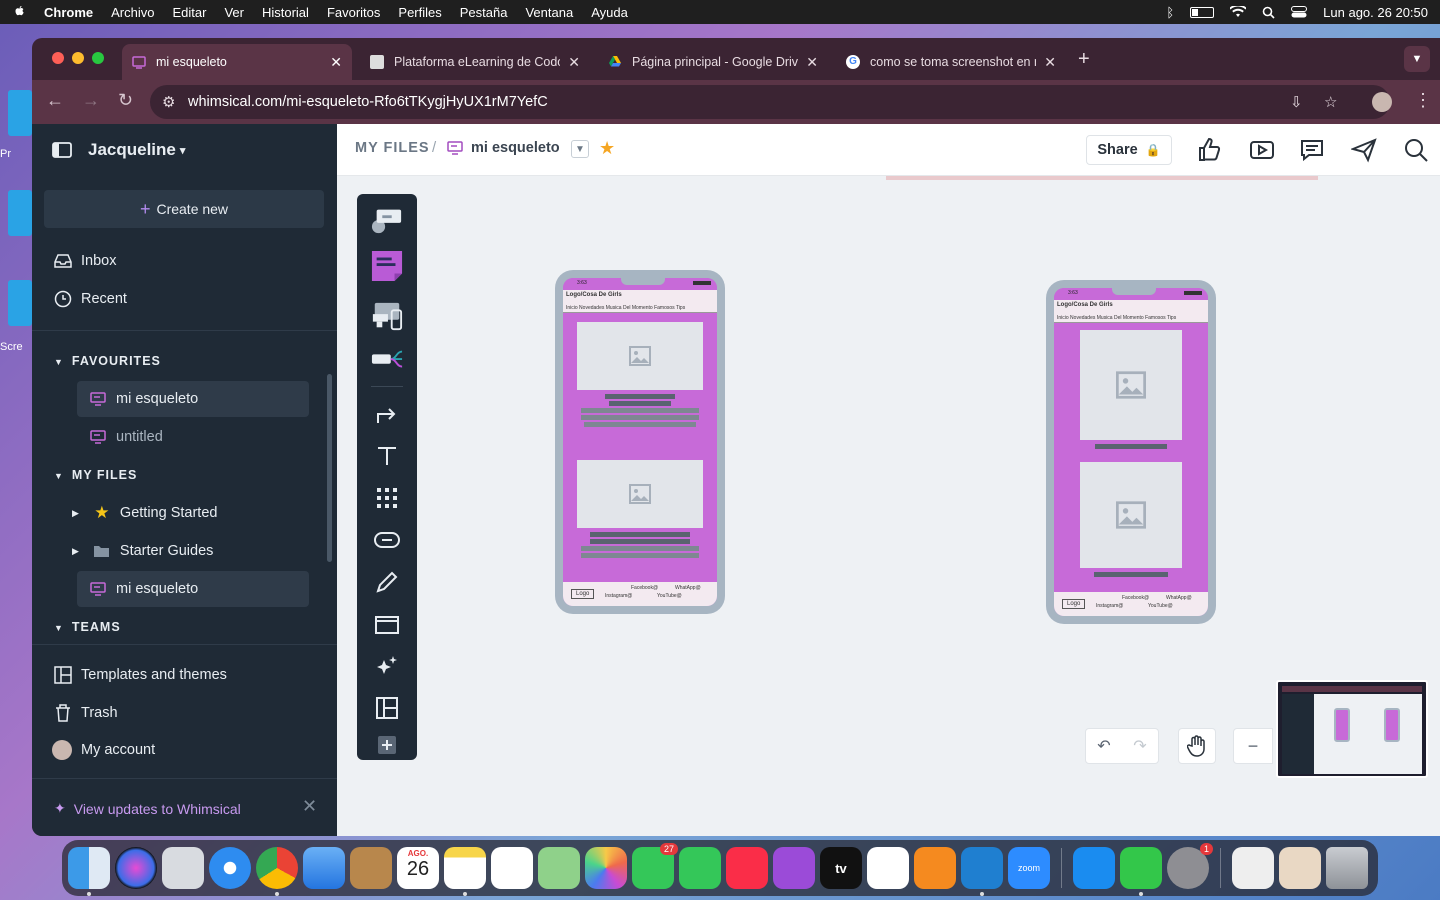 The width and height of the screenshot is (1440, 900). I want to click on close-updates-icon: ✕, so click(309, 806).